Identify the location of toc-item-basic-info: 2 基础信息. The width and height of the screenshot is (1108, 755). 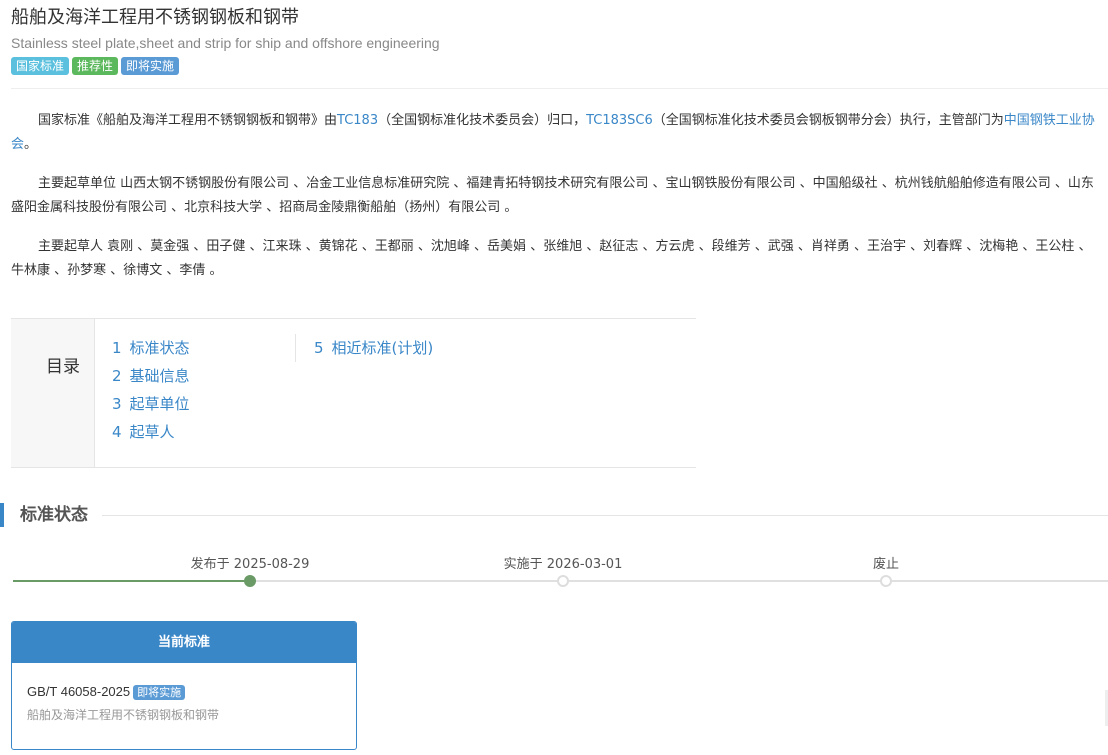
(151, 376).